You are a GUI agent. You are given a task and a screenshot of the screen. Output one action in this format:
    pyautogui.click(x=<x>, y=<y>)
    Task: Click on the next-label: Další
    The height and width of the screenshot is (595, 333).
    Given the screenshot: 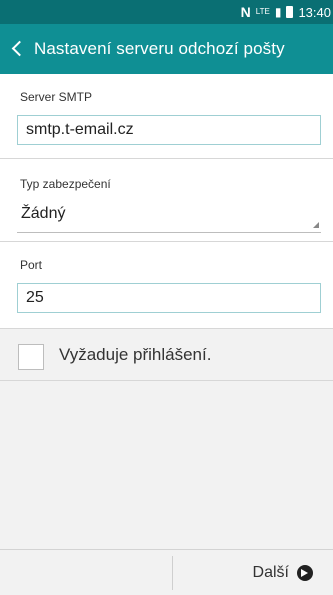 What is the action you would take?
    pyautogui.click(x=270, y=572)
    